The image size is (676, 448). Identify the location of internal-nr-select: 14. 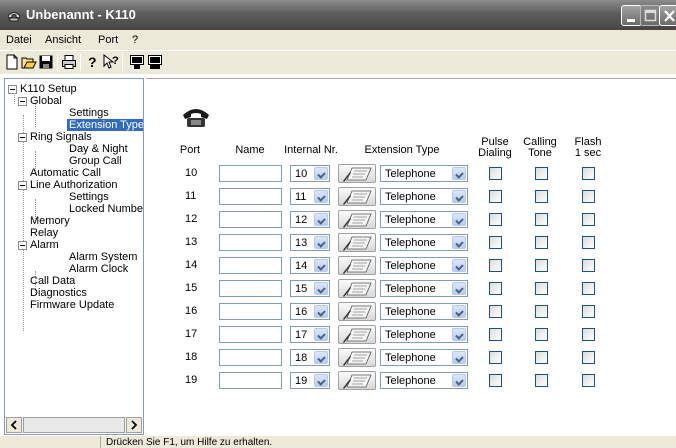
(310, 265).